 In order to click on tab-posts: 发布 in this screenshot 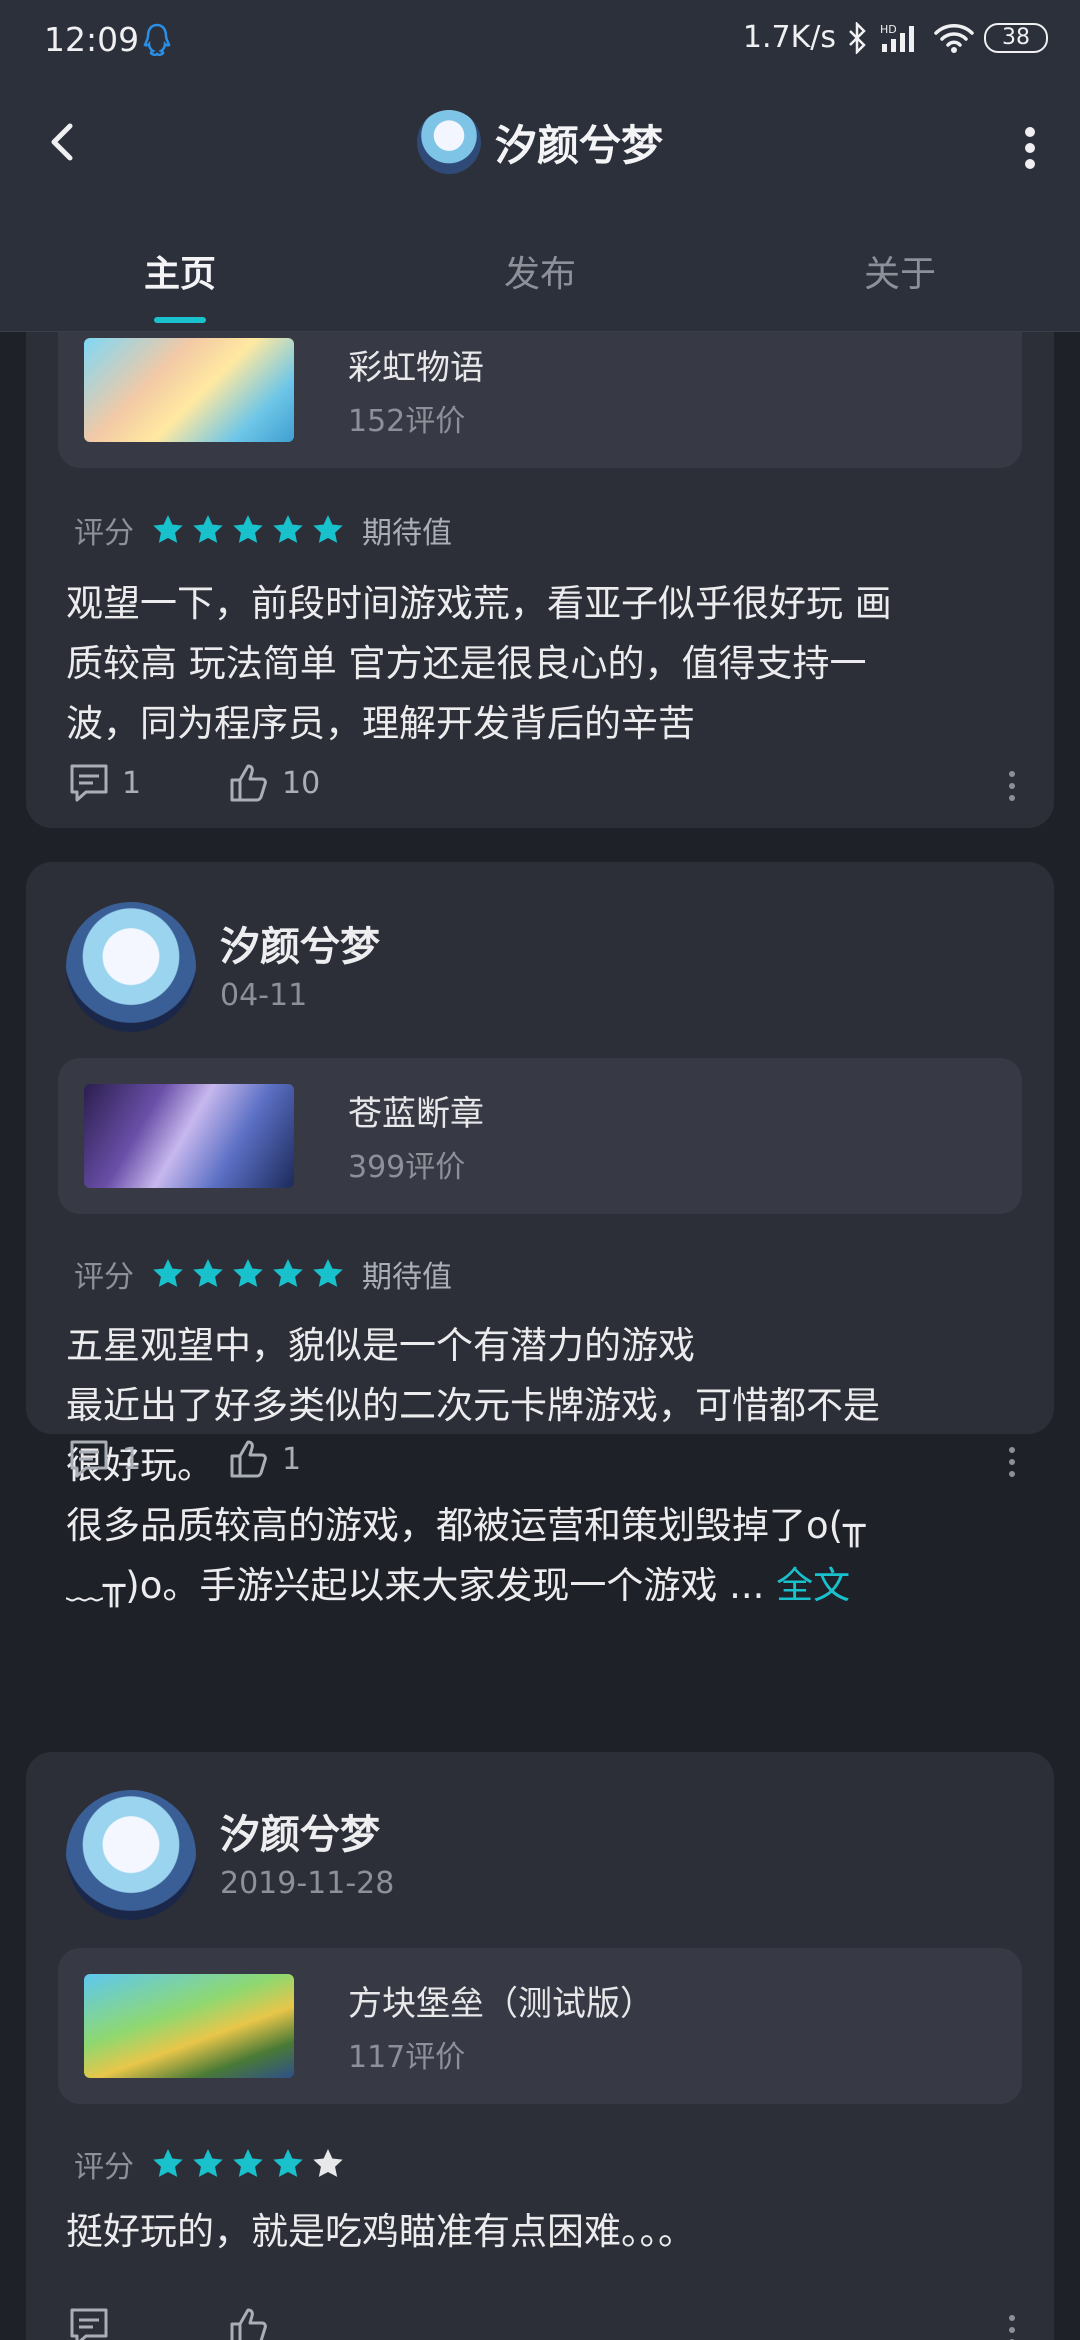, I will do `click(540, 274)`.